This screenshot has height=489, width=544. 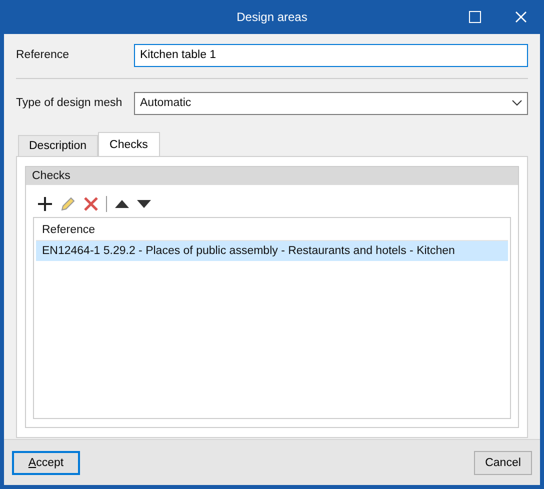 I want to click on add-icon, so click(x=45, y=204).